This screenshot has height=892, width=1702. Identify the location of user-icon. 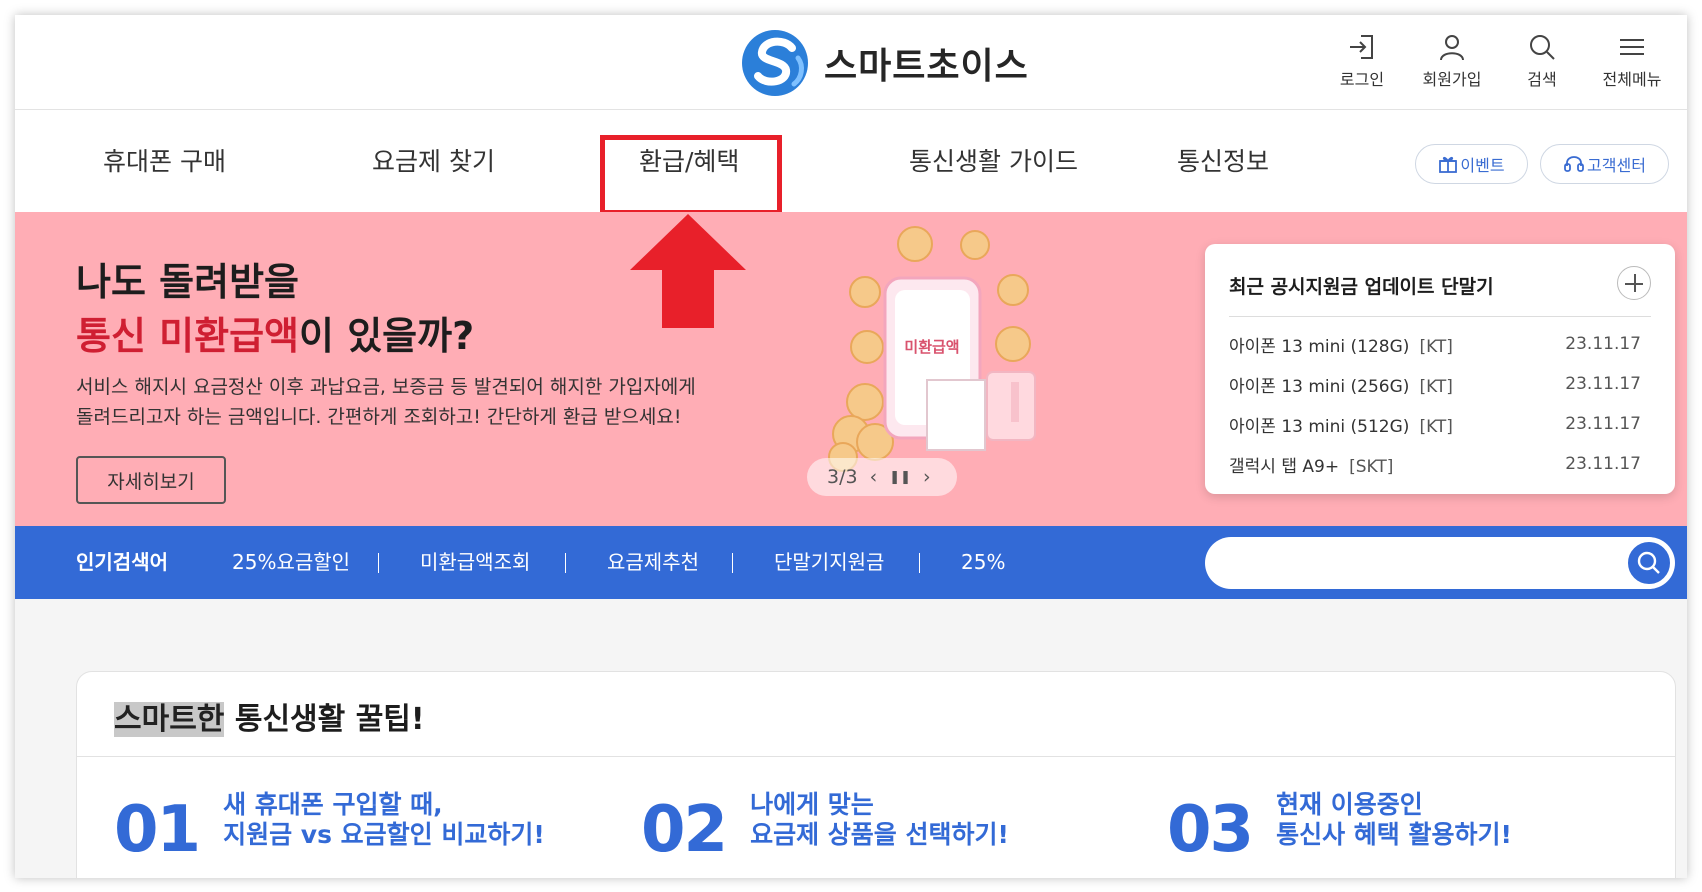
(1452, 48).